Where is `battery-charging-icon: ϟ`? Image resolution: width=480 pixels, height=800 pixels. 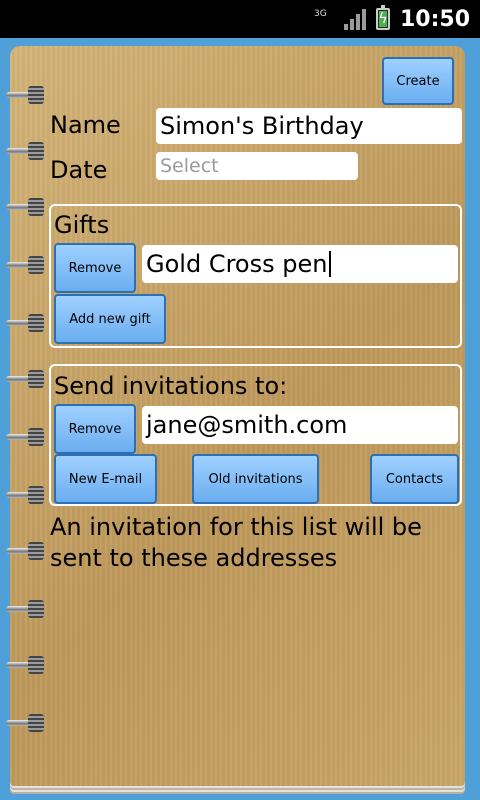 battery-charging-icon: ϟ is located at coordinates (382, 17).